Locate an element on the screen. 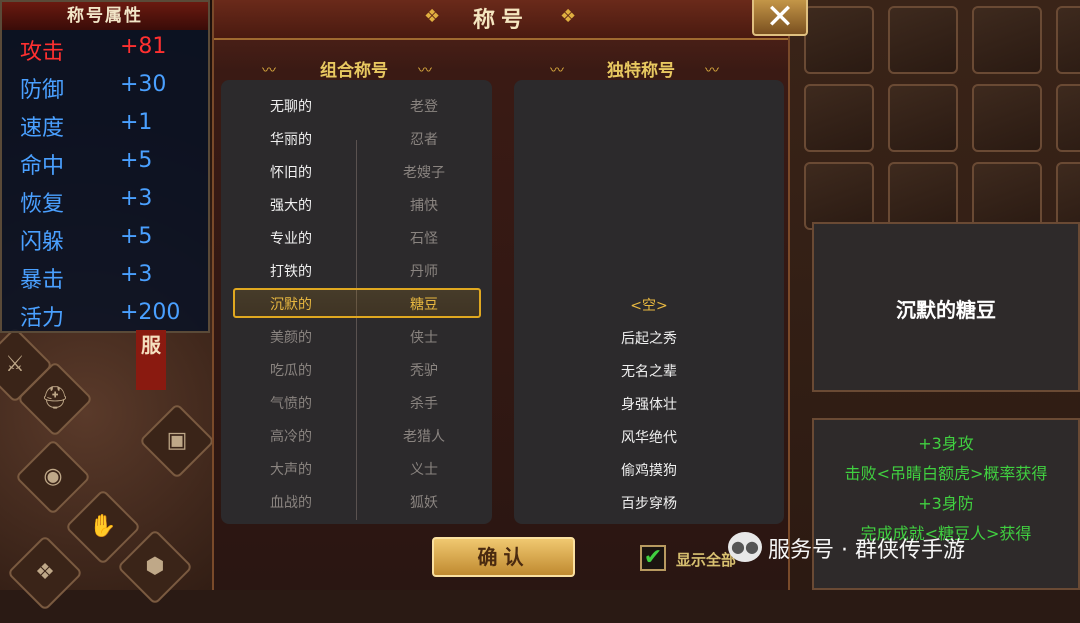  show-all-checkbox: ✔ is located at coordinates (653, 558).